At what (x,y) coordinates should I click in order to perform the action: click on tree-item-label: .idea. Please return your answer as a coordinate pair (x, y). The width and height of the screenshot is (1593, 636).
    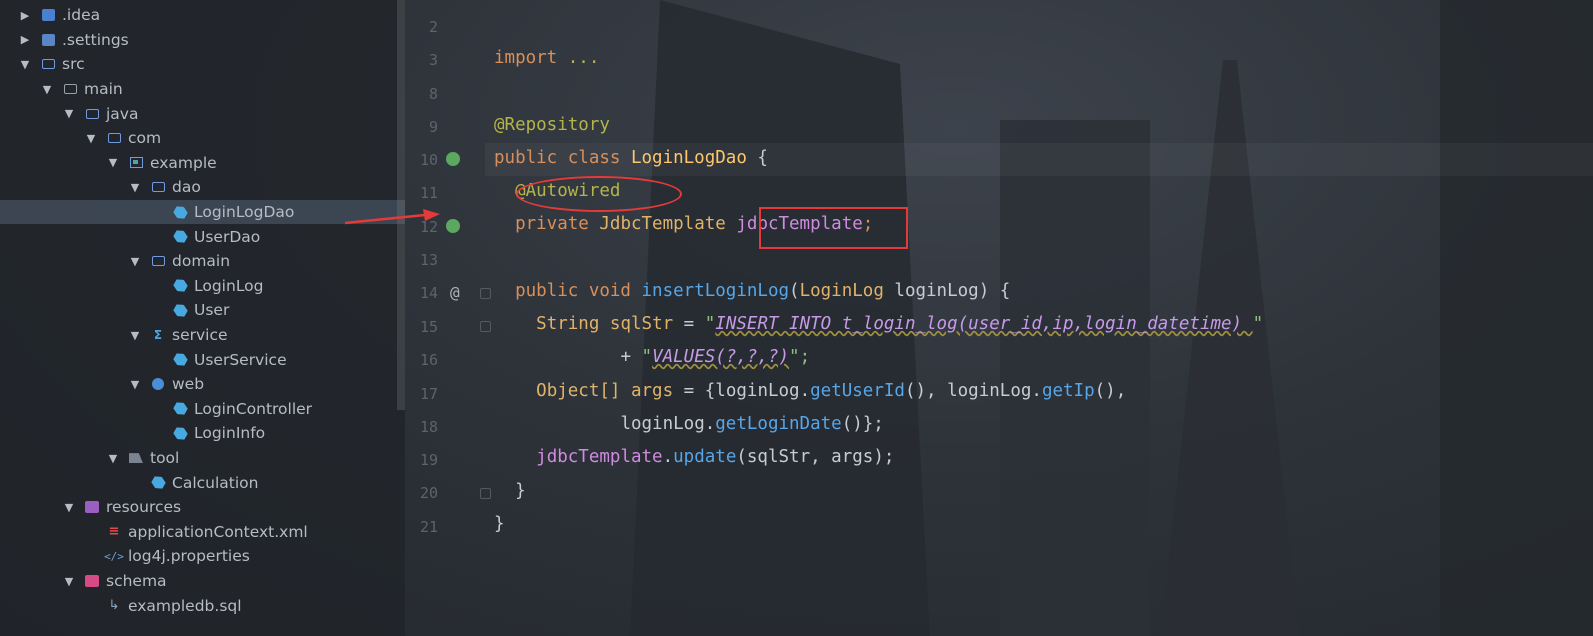
    Looking at the image, I should click on (81, 15).